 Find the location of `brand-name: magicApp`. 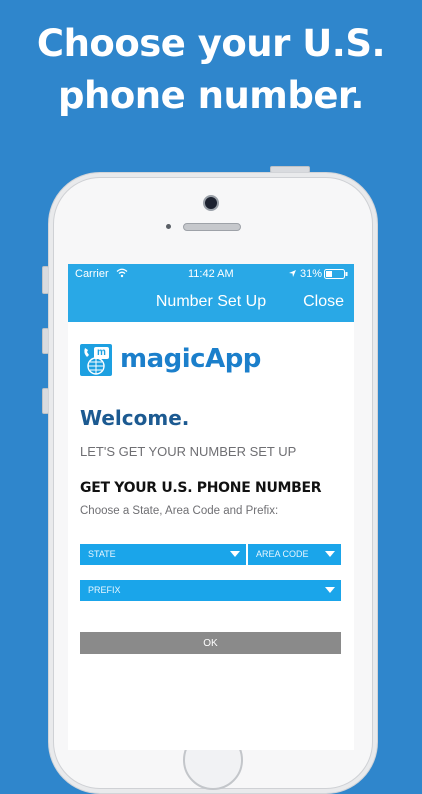

brand-name: magicApp is located at coordinates (190, 359).